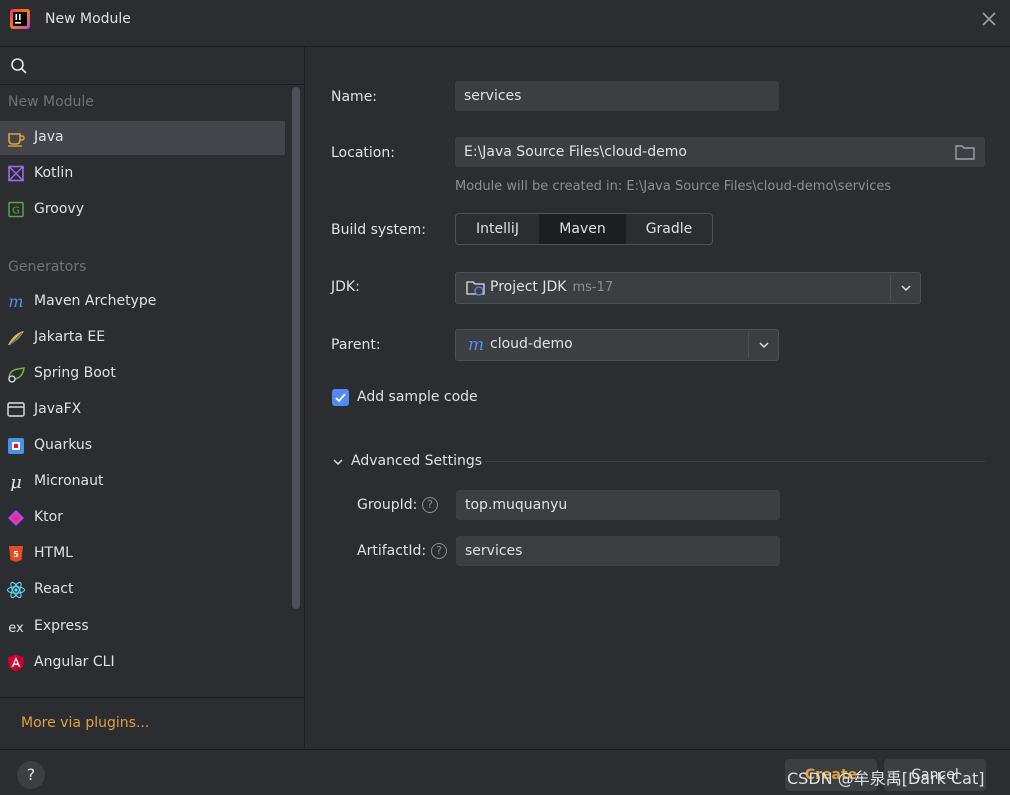 Image resolution: width=1010 pixels, height=795 pixels. Describe the element at coordinates (735, 461) in the screenshot. I see `advanced-settings-divider` at that location.